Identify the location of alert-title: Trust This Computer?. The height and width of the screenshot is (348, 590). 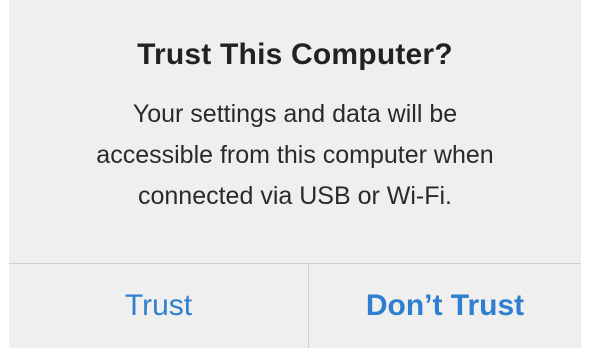
(295, 54).